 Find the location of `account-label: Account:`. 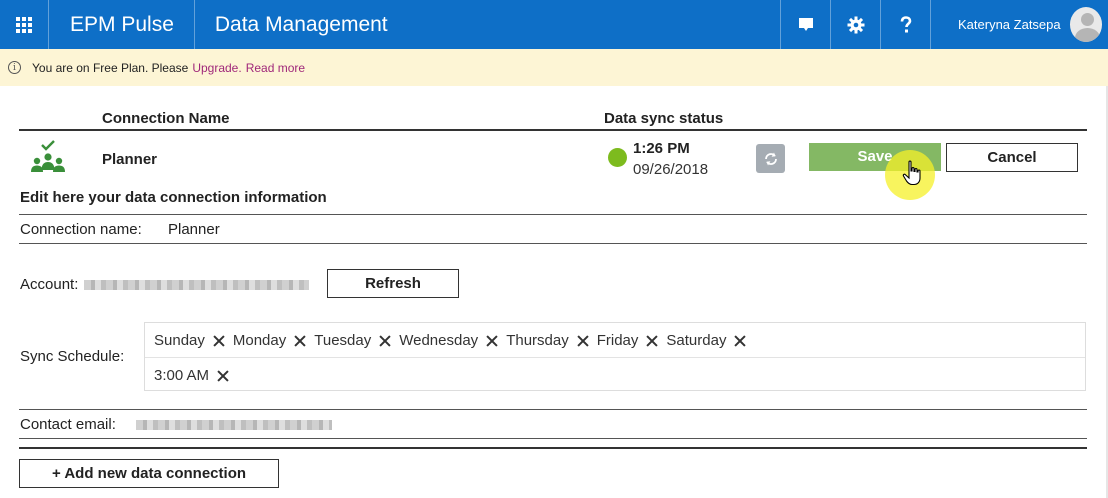

account-label: Account: is located at coordinates (49, 284).